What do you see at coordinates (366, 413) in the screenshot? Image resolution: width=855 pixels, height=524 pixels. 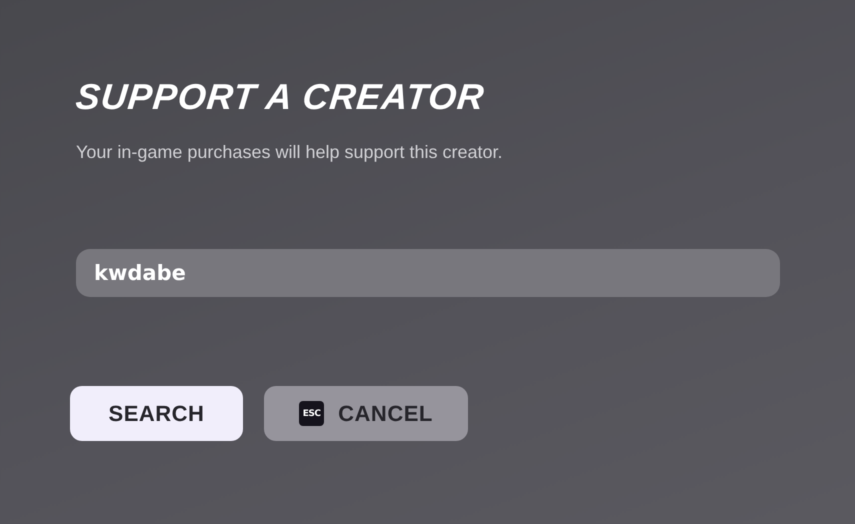 I see `cancel-button: ESC CANCEL` at bounding box center [366, 413].